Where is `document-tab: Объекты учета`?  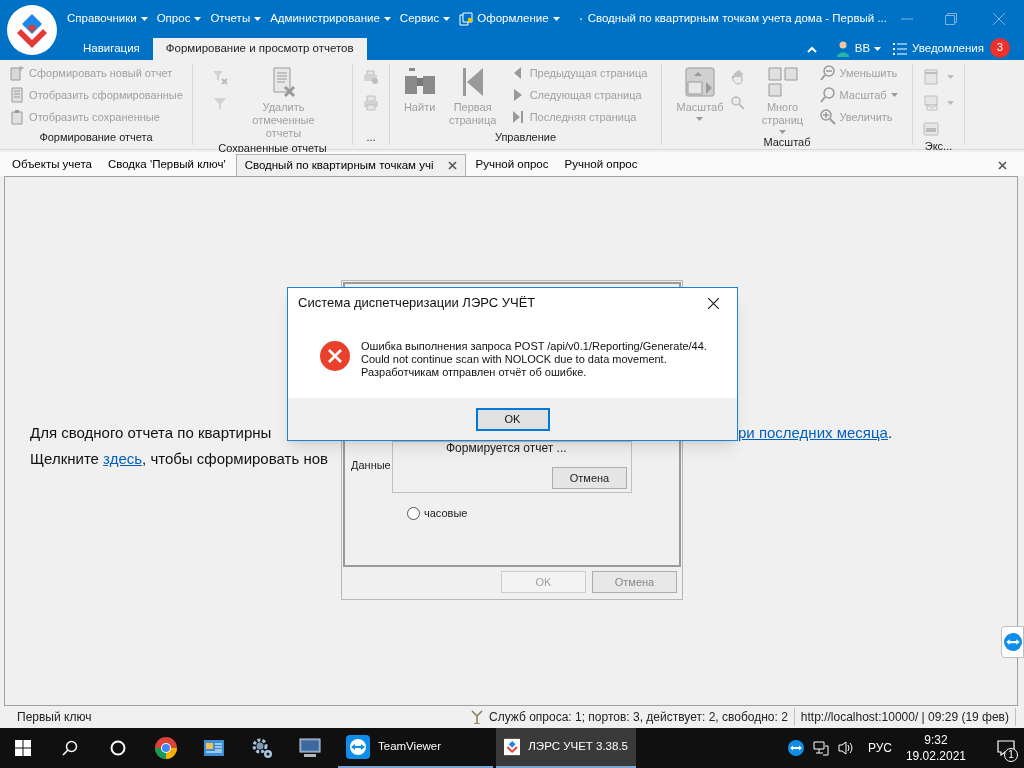 document-tab: Объекты учета is located at coordinates (52, 165).